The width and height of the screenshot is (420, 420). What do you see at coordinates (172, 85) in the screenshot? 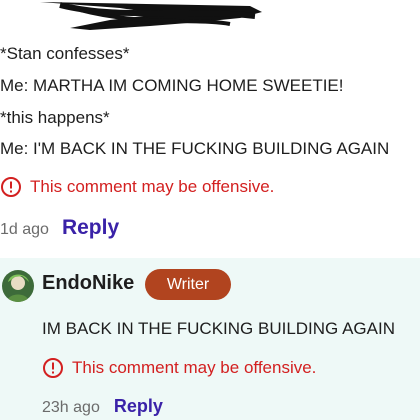
I see `comment-line: Me: MARTHA IM COMING HOME SWEETIE!` at bounding box center [172, 85].